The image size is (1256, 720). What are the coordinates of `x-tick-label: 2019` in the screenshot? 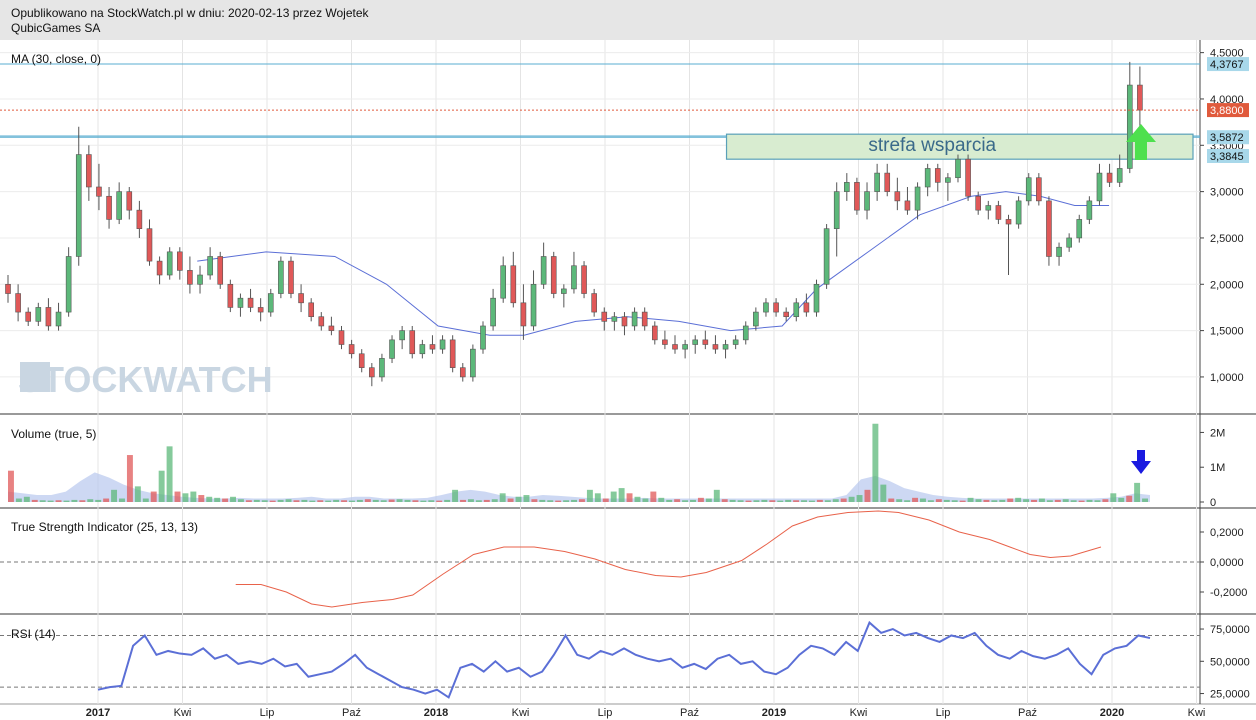 It's located at (774, 713).